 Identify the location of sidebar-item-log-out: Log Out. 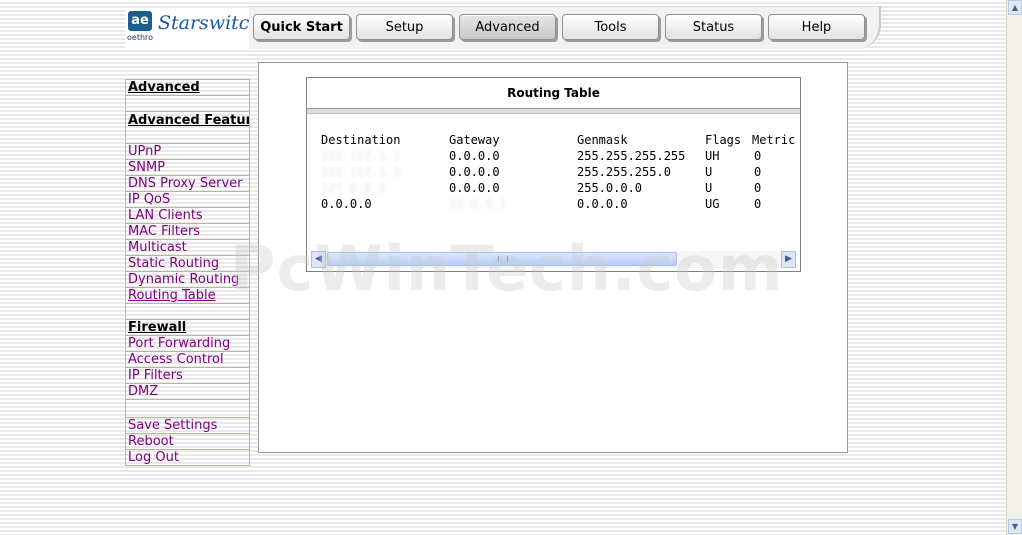
(187, 458).